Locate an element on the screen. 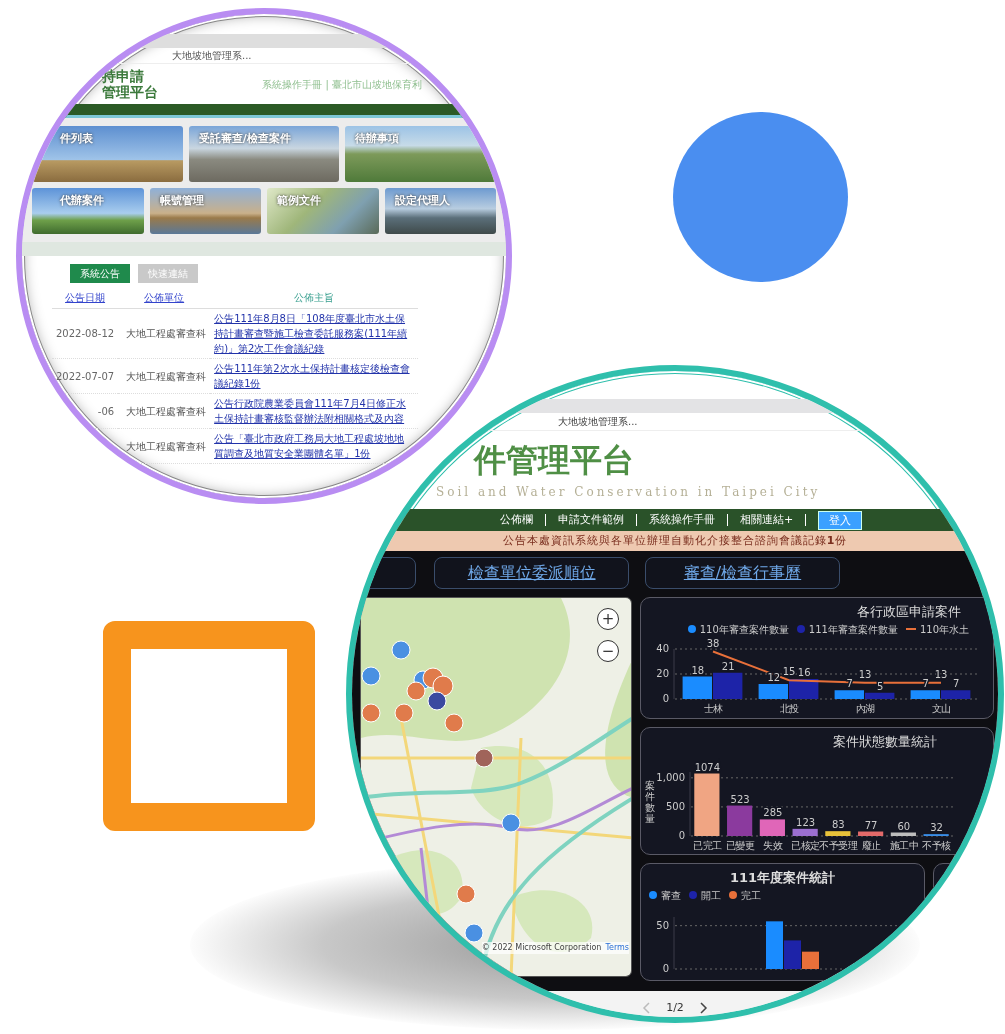  category-label: 失效 is located at coordinates (773, 845).